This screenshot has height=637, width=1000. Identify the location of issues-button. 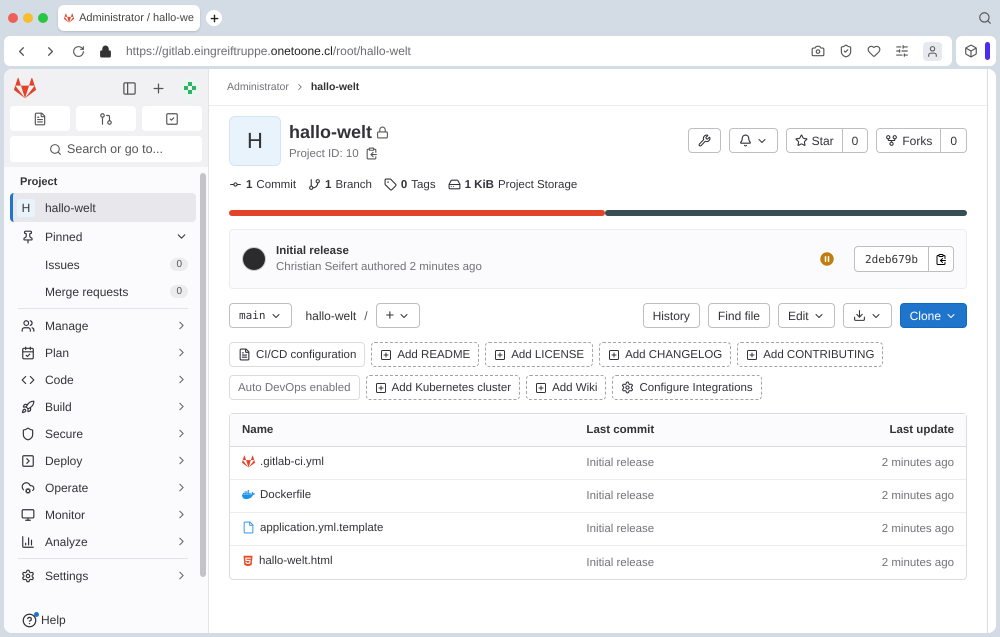
(40, 118).